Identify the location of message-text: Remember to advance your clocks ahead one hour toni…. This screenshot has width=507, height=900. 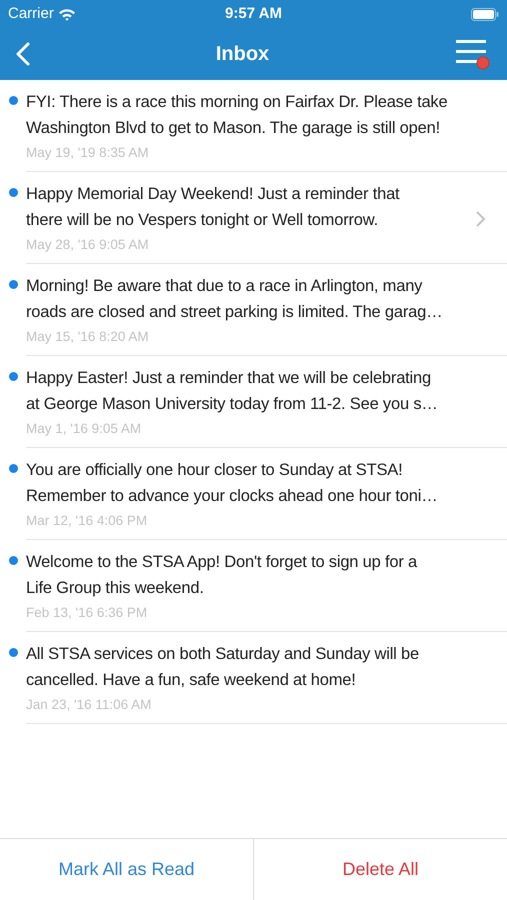
(232, 496).